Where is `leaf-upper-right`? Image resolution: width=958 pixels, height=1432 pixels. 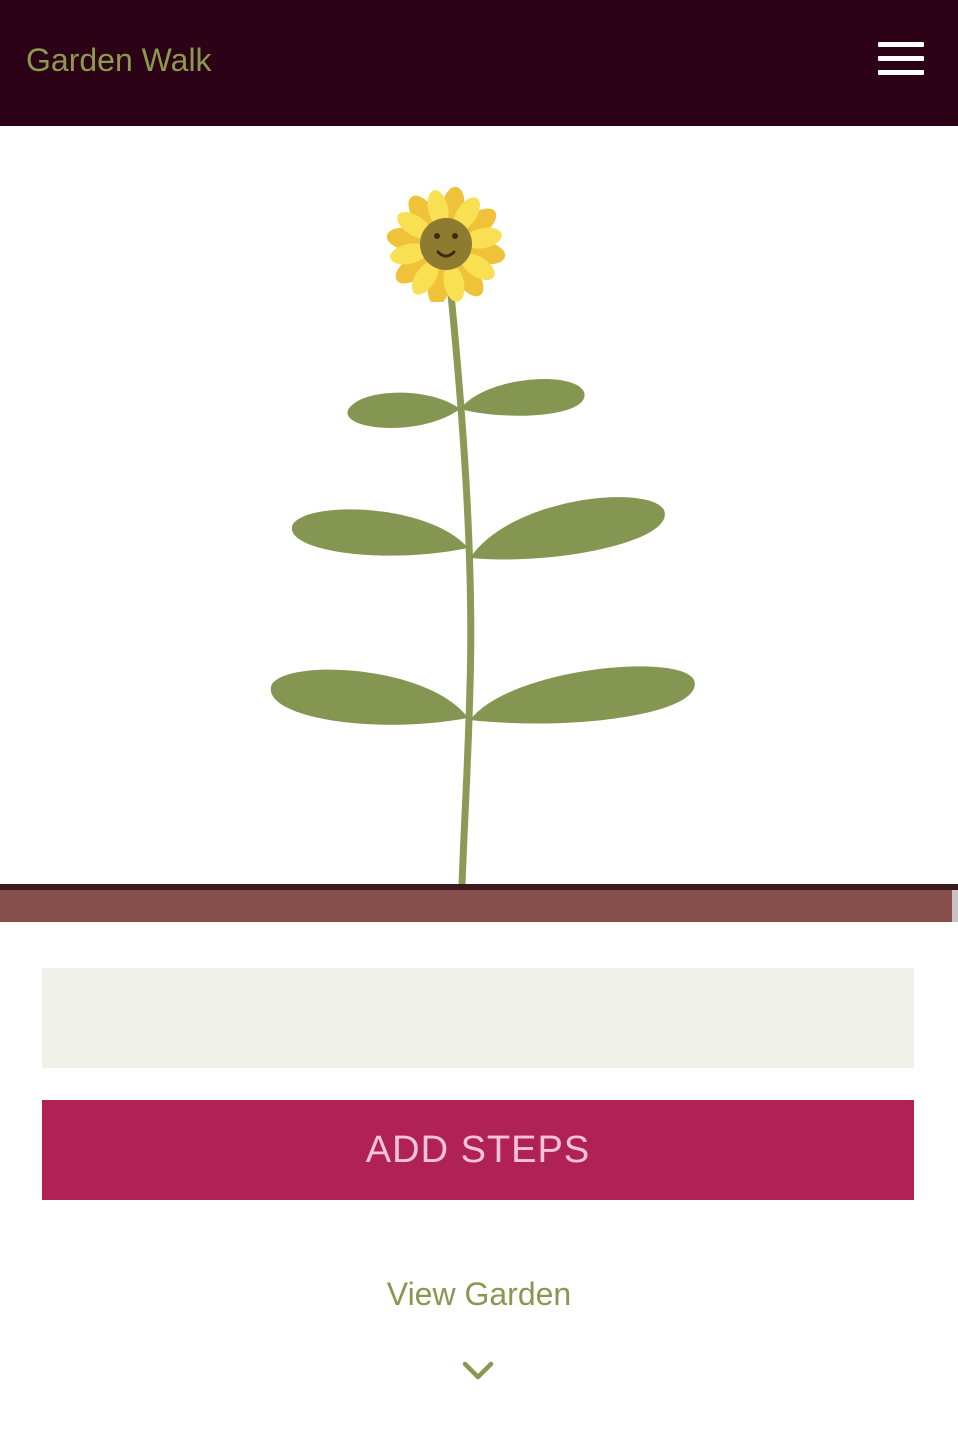
leaf-upper-right is located at coordinates (522, 397).